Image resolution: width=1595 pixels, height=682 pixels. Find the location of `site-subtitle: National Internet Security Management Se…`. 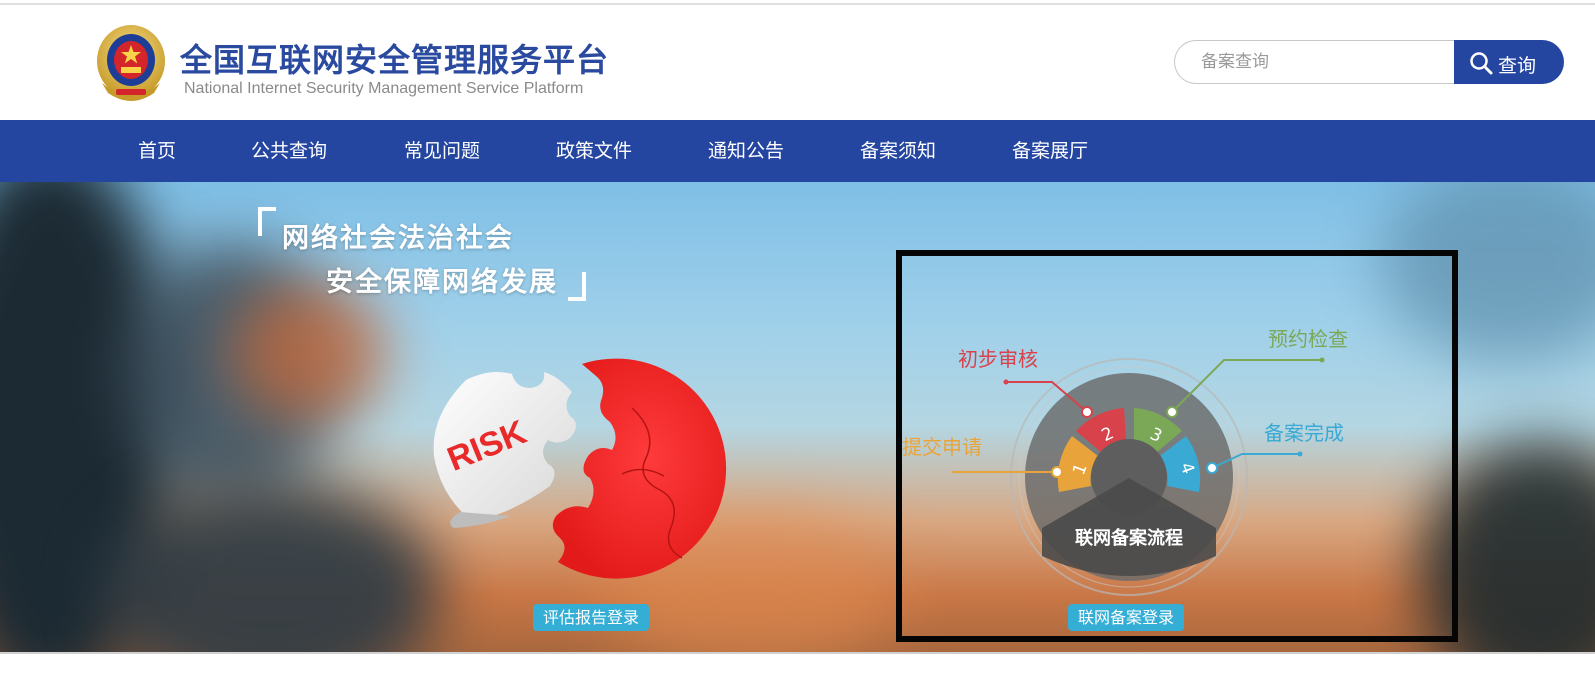

site-subtitle: National Internet Security Management Se… is located at coordinates (384, 88).